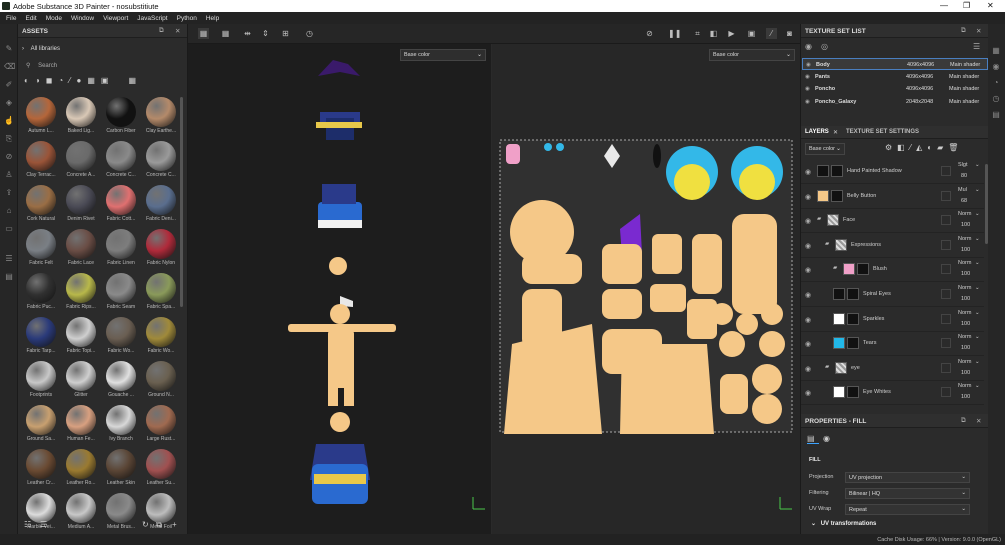 This screenshot has height=545, width=1005. What do you see at coordinates (41, 382) in the screenshot?
I see `asset-item: Footprints` at bounding box center [41, 382].